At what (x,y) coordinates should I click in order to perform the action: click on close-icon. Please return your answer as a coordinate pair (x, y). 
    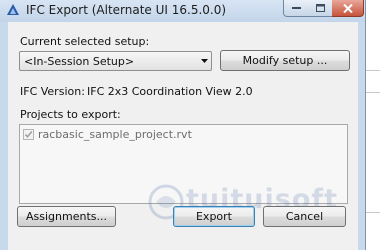
    Looking at the image, I should click on (347, 8).